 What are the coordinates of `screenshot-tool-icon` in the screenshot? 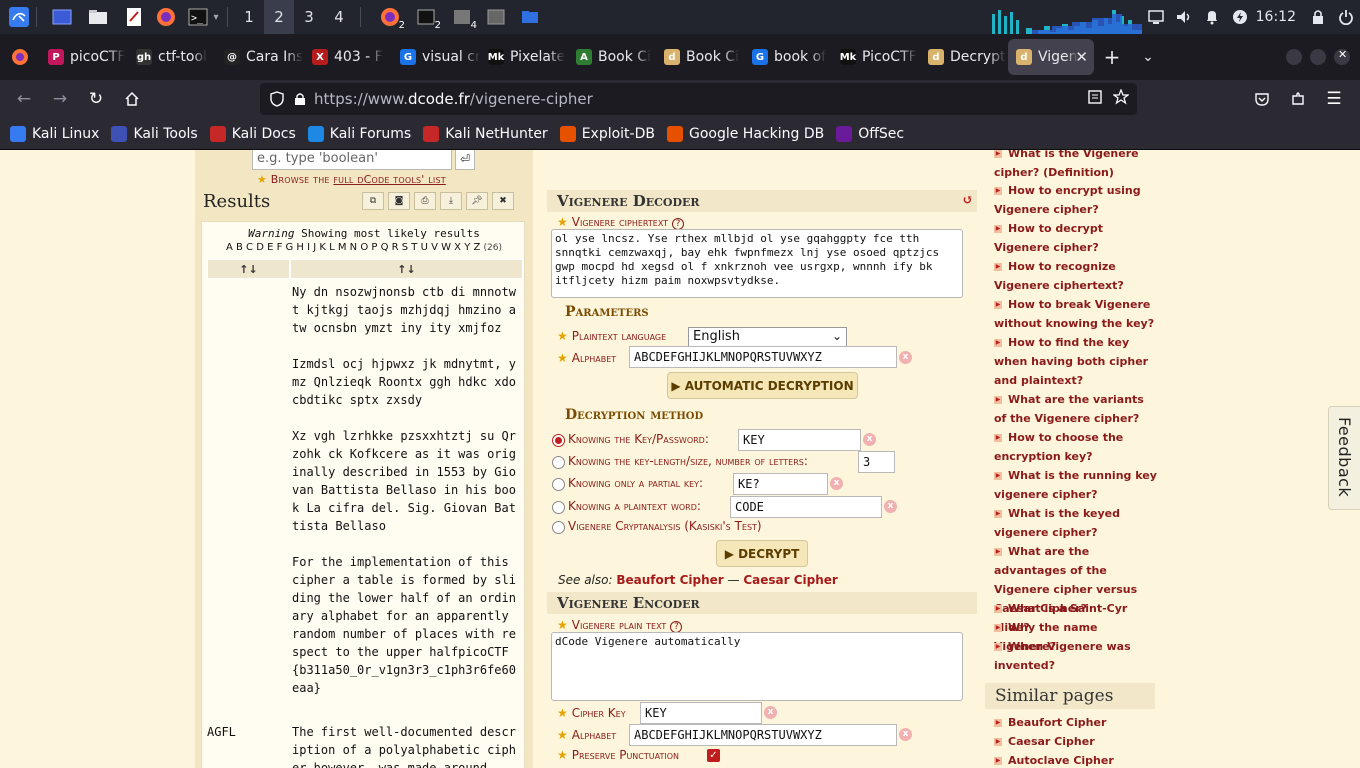 It's located at (496, 17).